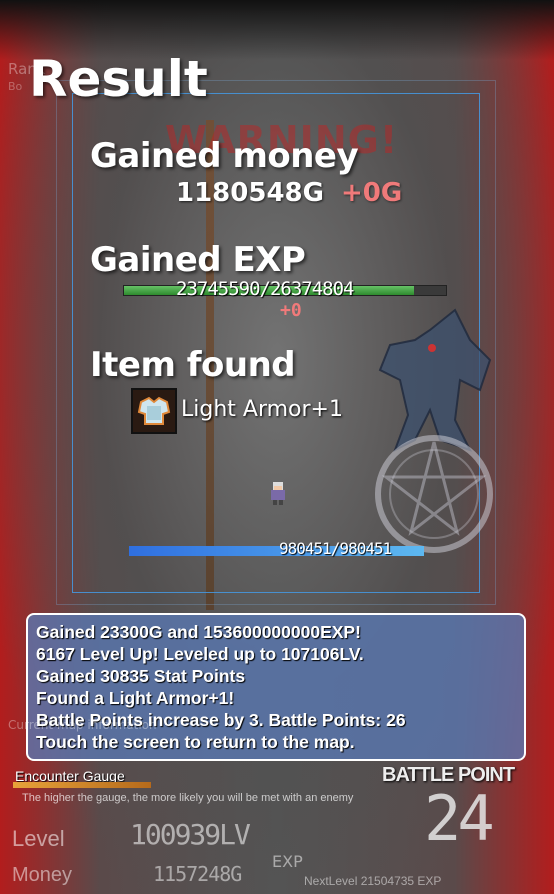  I want to click on money-gain: +0G, so click(372, 193).